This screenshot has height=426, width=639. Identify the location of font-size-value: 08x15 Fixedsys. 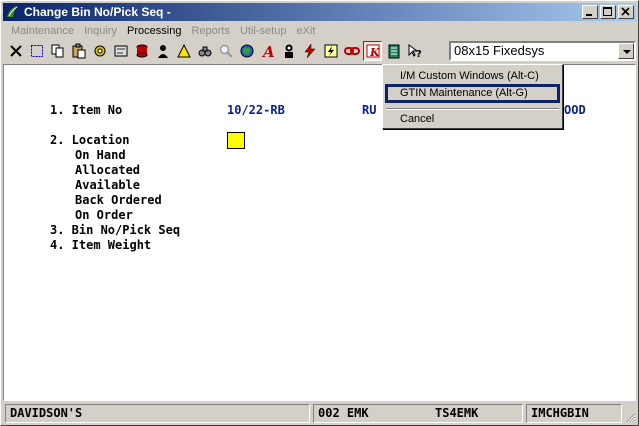
(499, 50).